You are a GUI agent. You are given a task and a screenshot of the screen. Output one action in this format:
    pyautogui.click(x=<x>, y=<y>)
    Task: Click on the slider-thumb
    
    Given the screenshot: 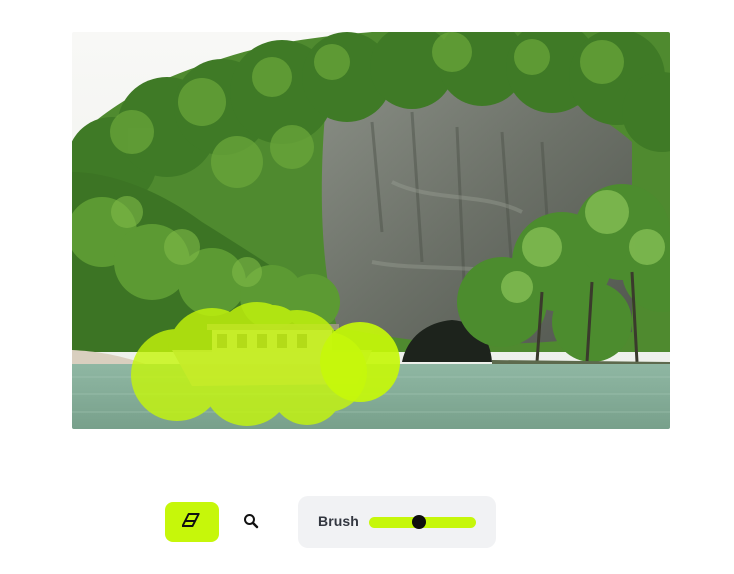 What is the action you would take?
    pyautogui.click(x=419, y=522)
    